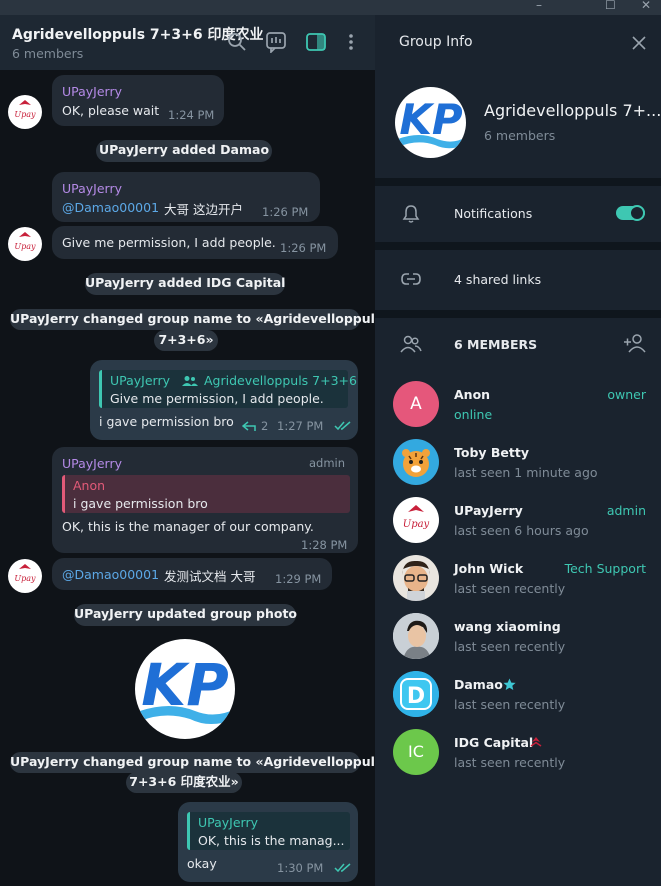  What do you see at coordinates (185, 689) in the screenshot?
I see `group-photo: KP` at bounding box center [185, 689].